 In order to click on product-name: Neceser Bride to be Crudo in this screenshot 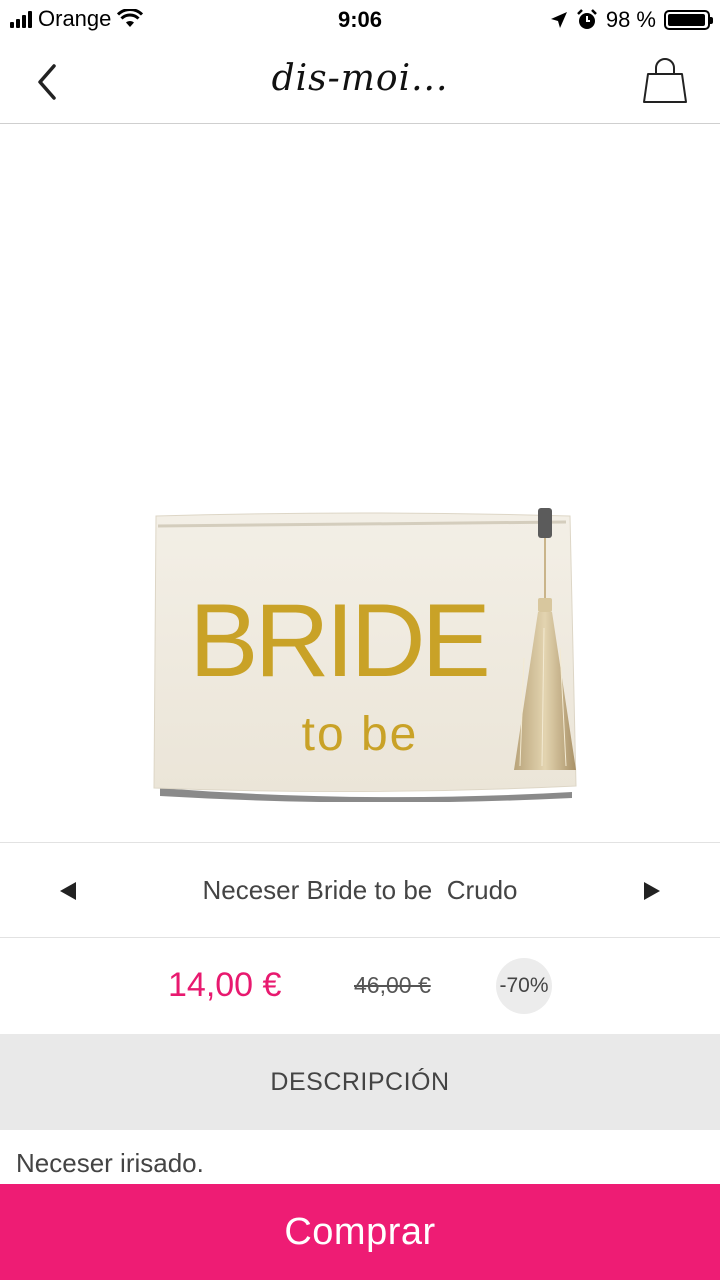, I will do `click(360, 890)`.